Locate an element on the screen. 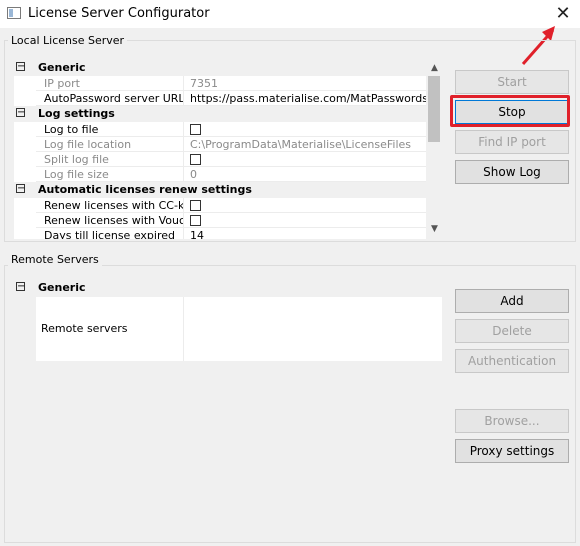  property-row-split-log-file: Split log file is located at coordinates (231, 159).